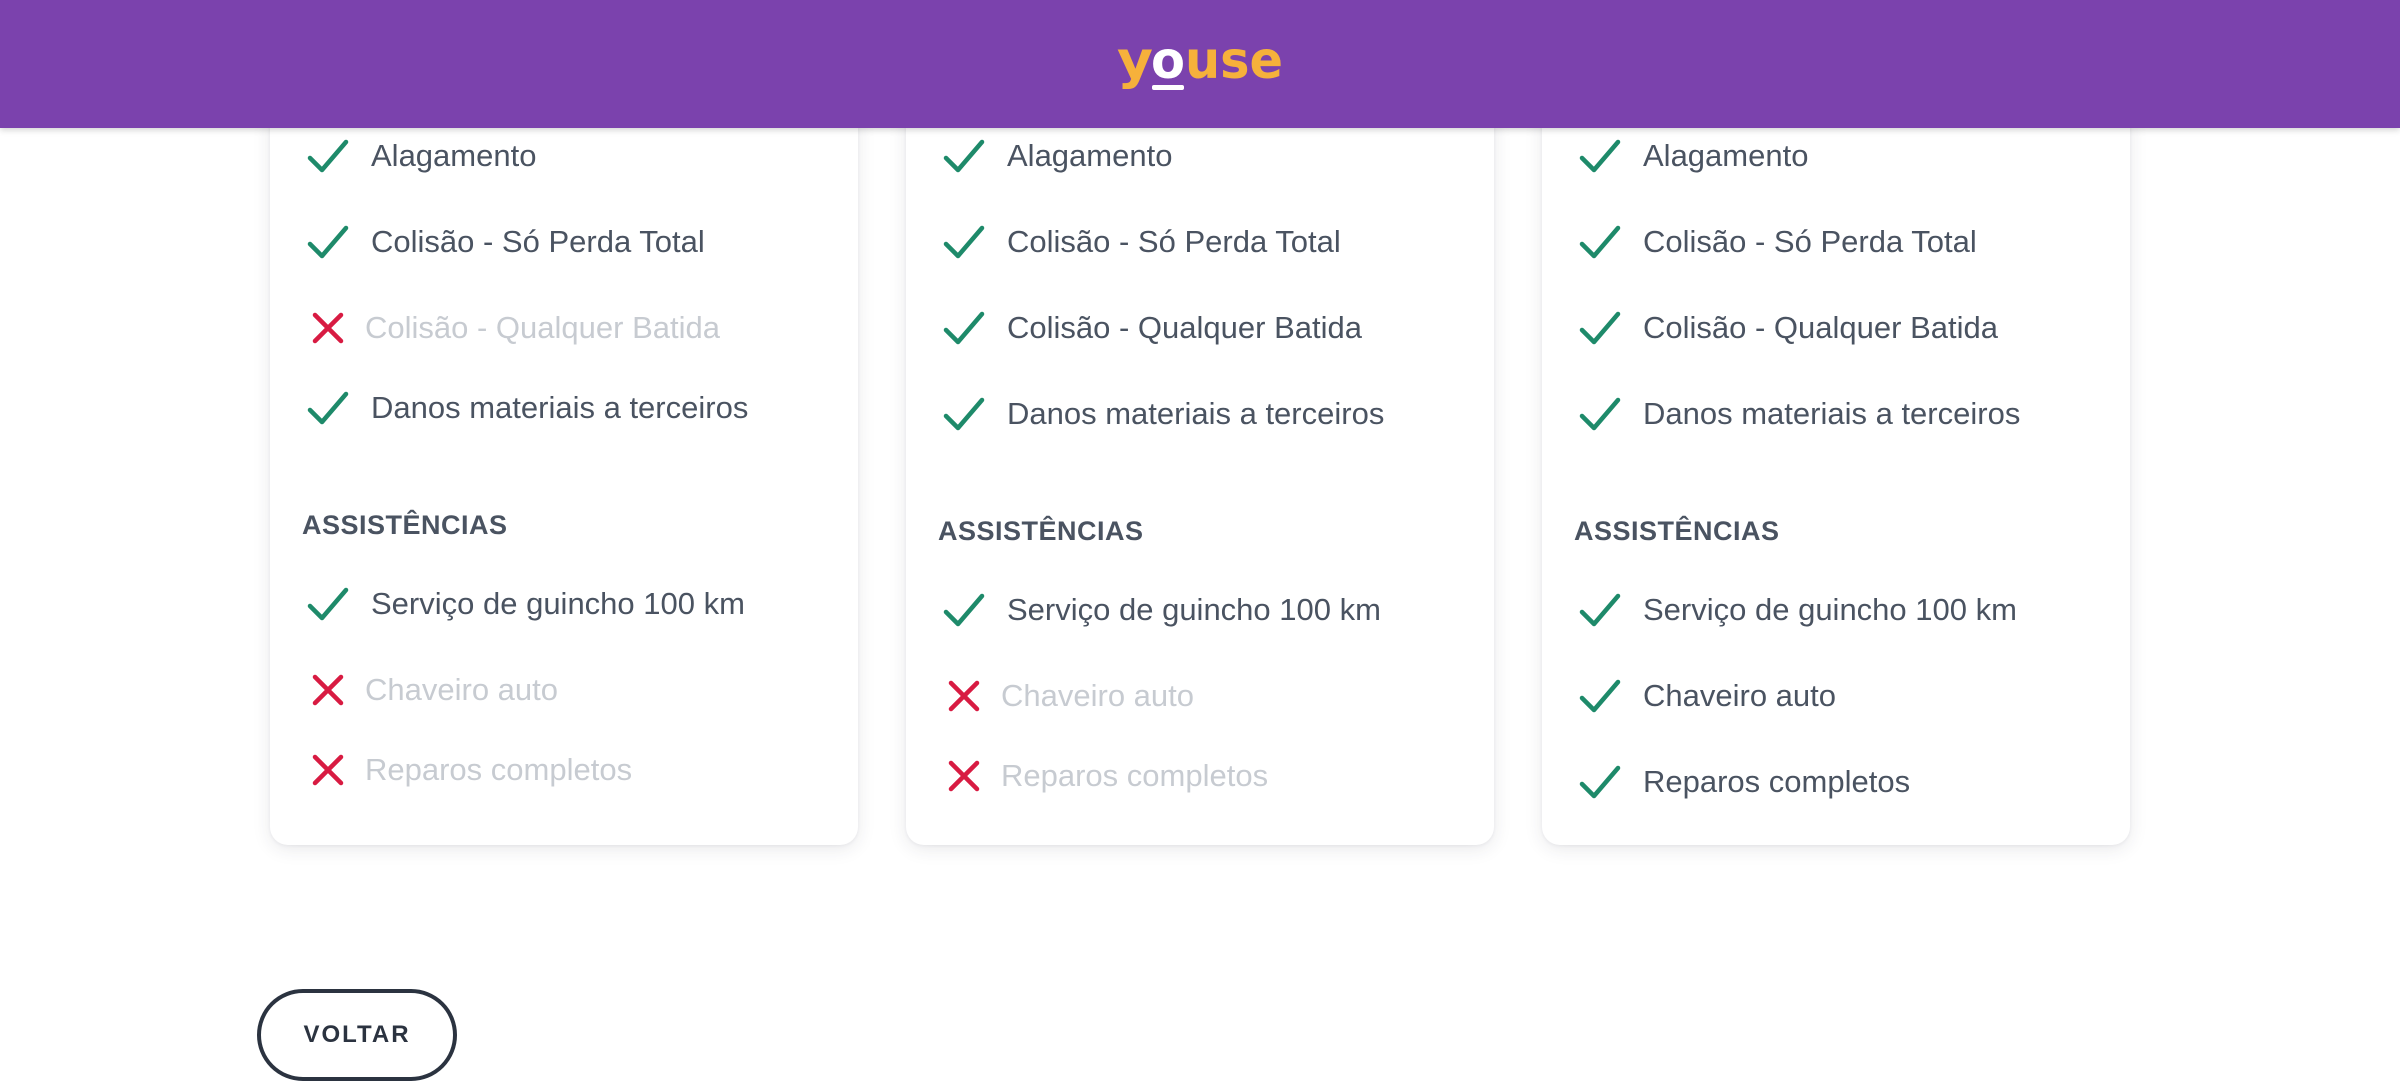  I want to click on back-button-label: VOLTAR, so click(357, 1034).